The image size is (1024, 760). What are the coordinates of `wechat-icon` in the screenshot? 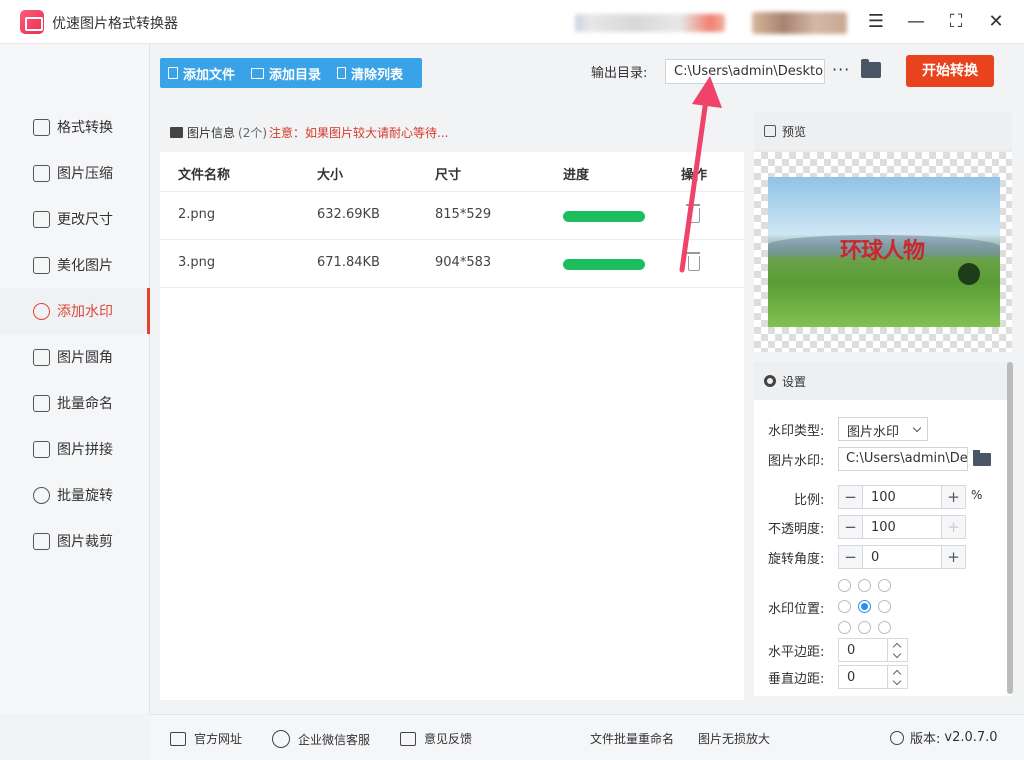 It's located at (281, 739).